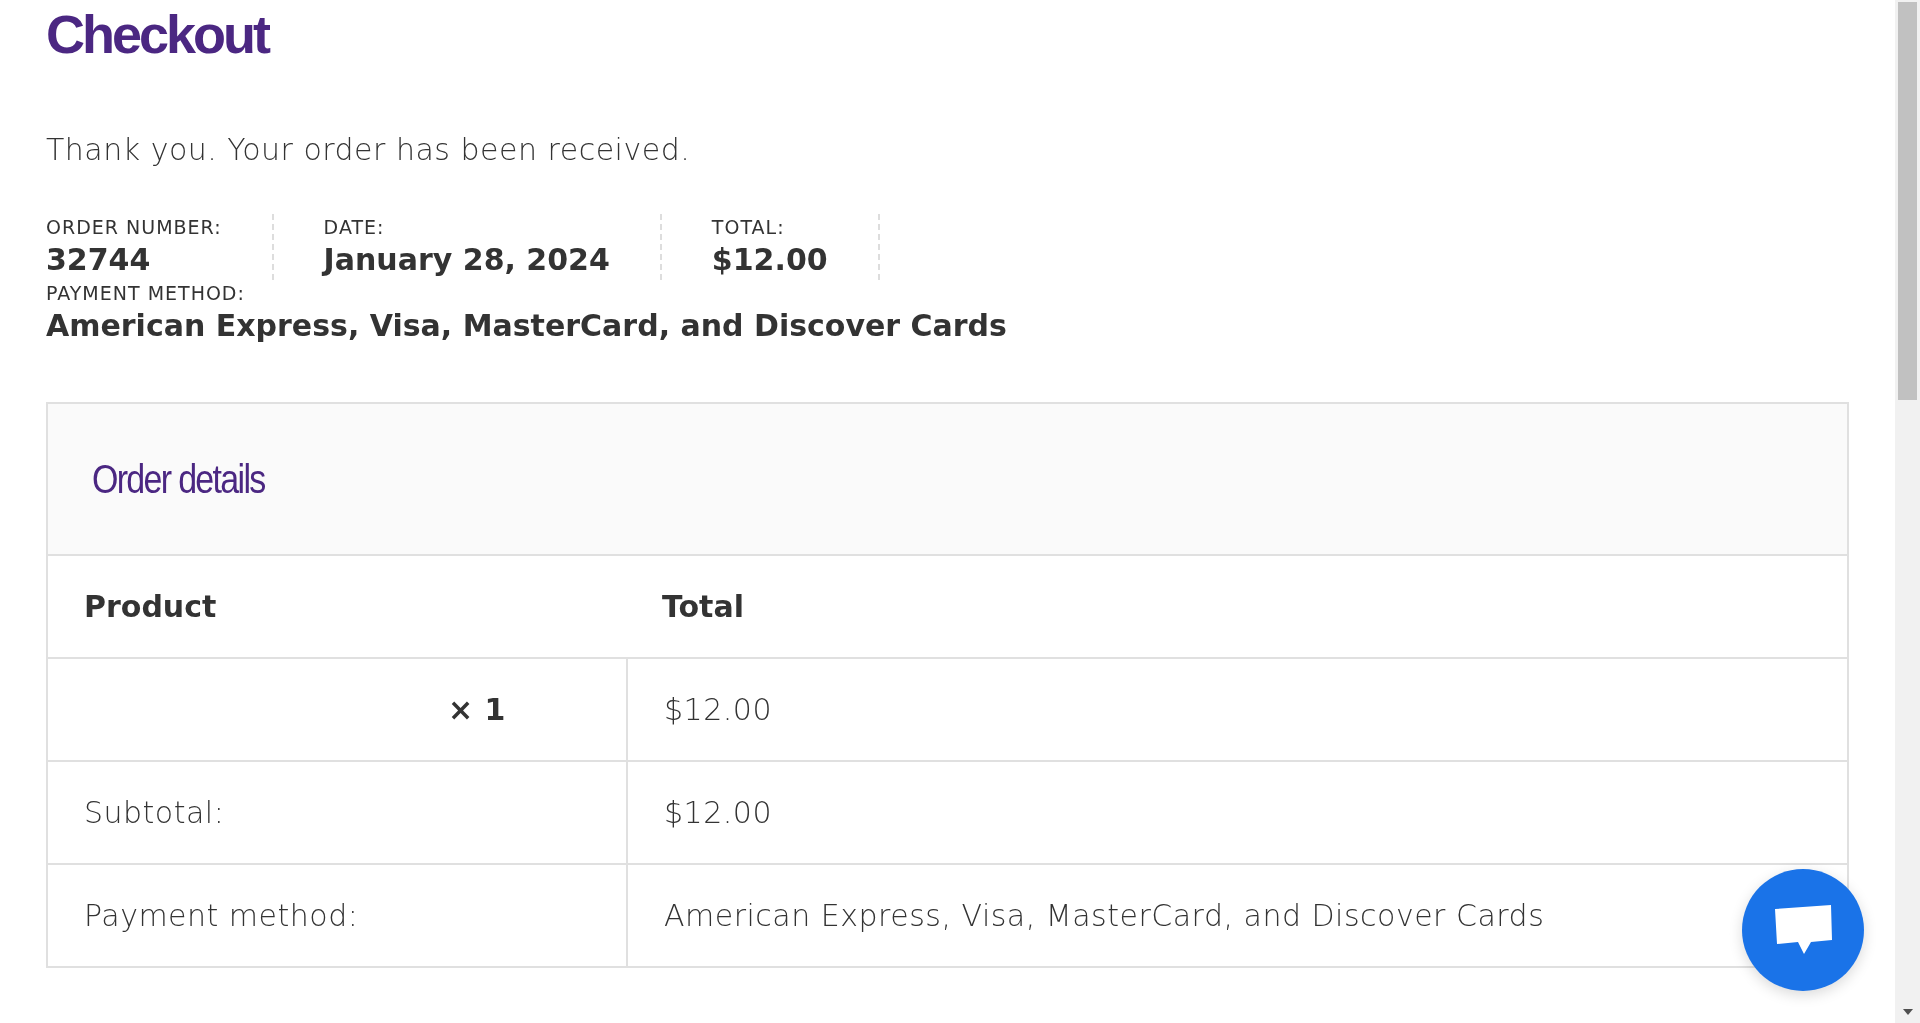 The width and height of the screenshot is (1920, 1023). What do you see at coordinates (1803, 930) in the screenshot?
I see `chat-bubble-icon` at bounding box center [1803, 930].